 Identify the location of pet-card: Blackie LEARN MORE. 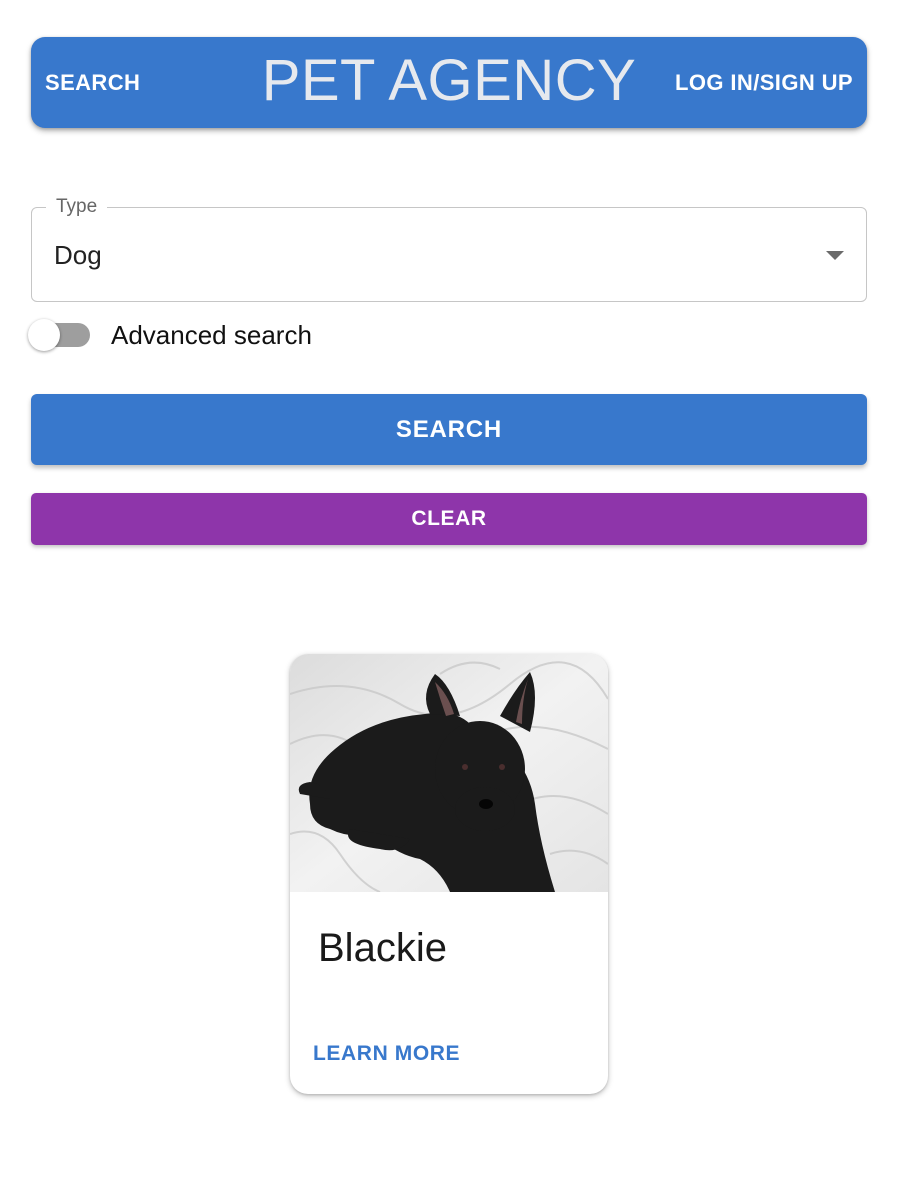
(449, 874).